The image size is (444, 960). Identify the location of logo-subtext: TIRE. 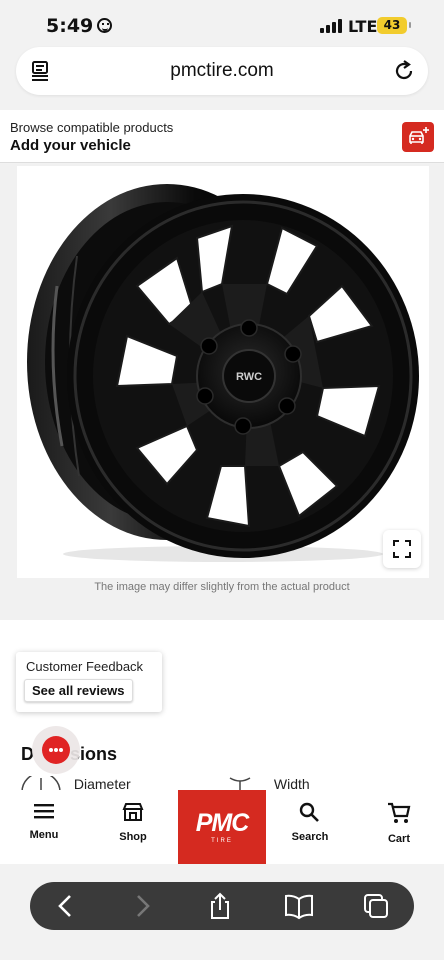
(222, 841).